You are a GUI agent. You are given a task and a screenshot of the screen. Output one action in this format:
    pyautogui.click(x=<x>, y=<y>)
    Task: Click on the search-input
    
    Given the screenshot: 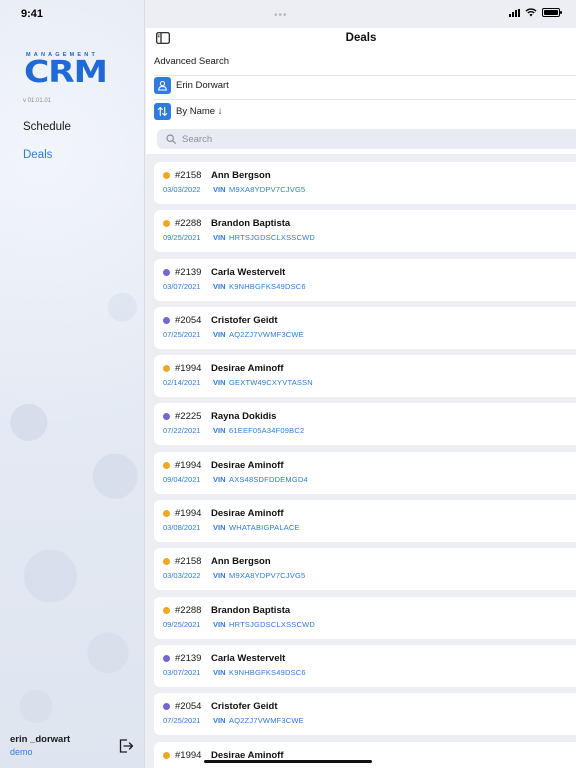 What is the action you would take?
    pyautogui.click(x=332, y=139)
    